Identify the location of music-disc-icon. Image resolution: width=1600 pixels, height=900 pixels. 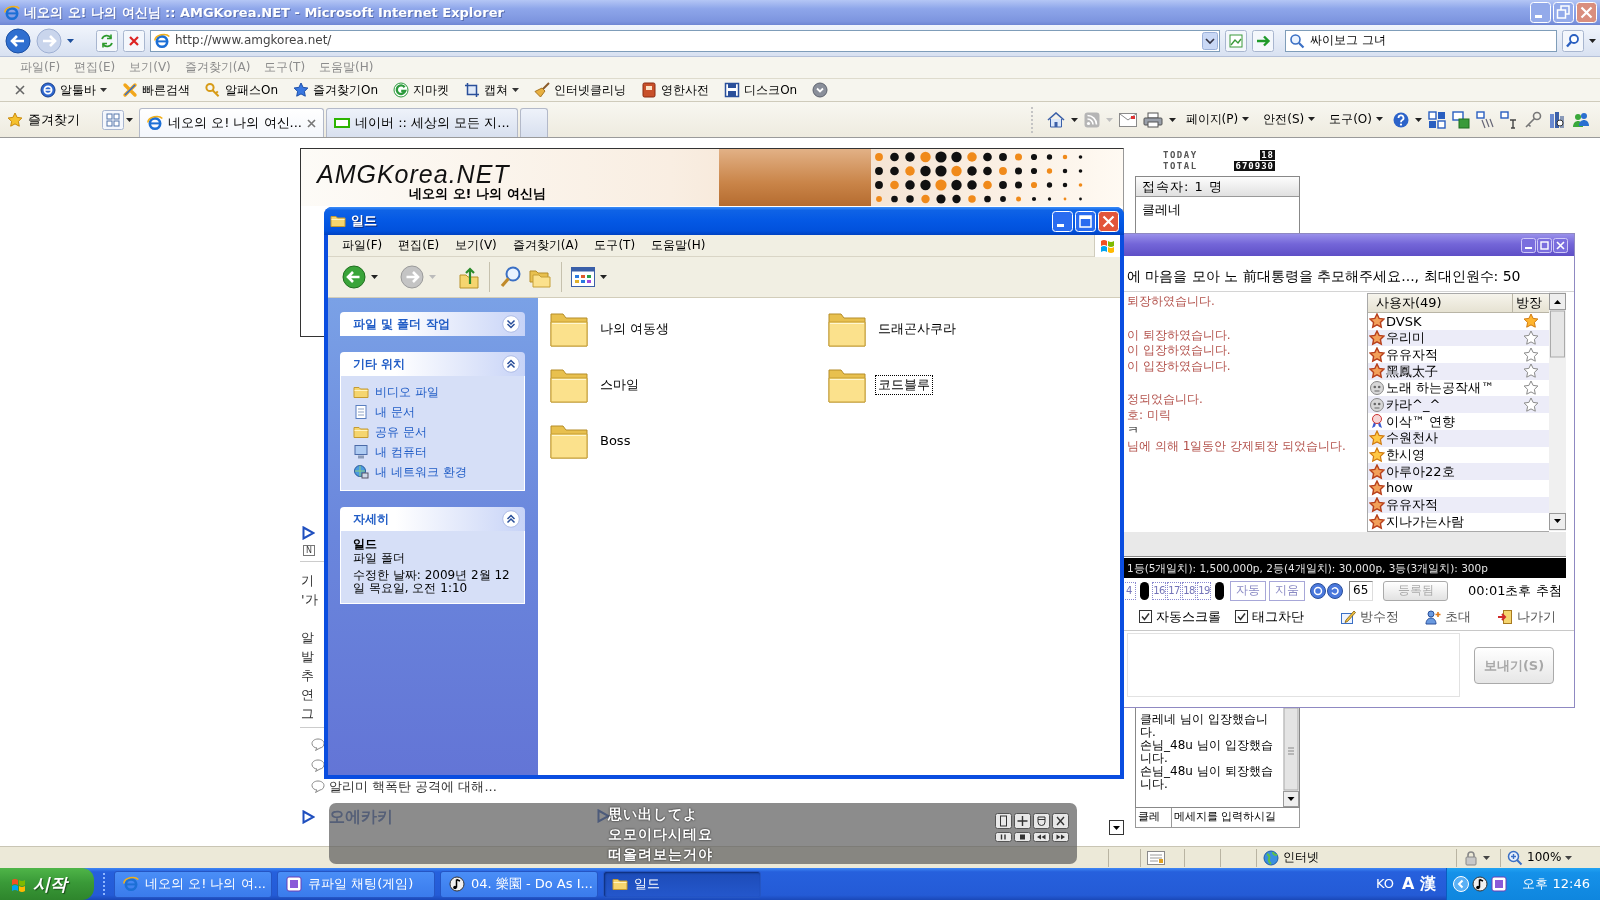
(1480, 884).